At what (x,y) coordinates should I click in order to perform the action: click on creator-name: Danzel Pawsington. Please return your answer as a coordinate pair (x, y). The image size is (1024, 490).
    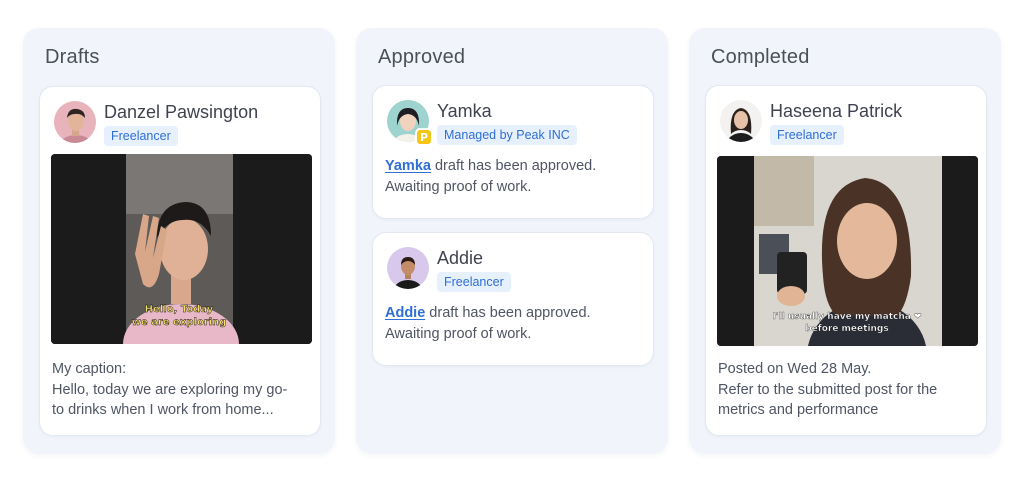
    Looking at the image, I should click on (181, 112).